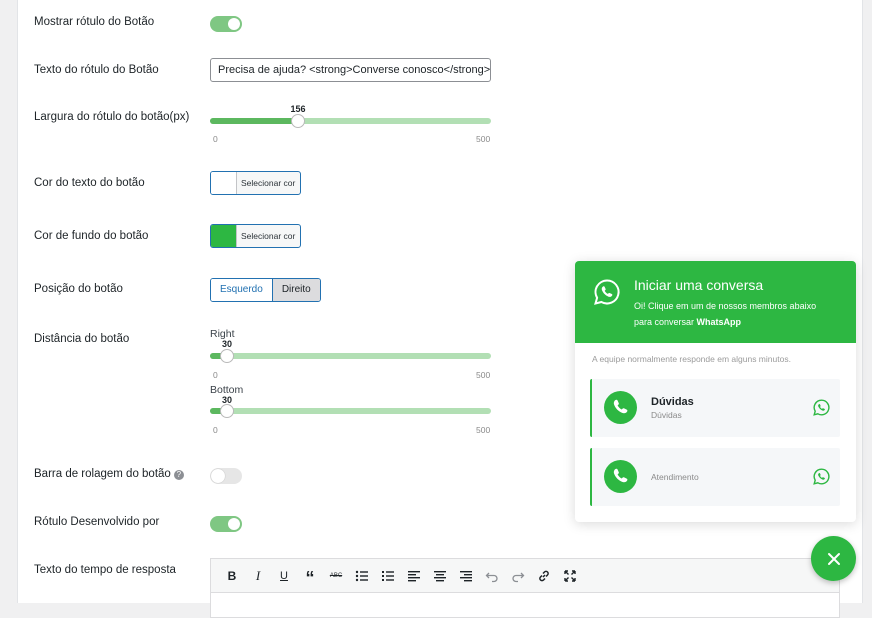 The height and width of the screenshot is (618, 872). I want to click on distance-right-value: 30, so click(227, 344).